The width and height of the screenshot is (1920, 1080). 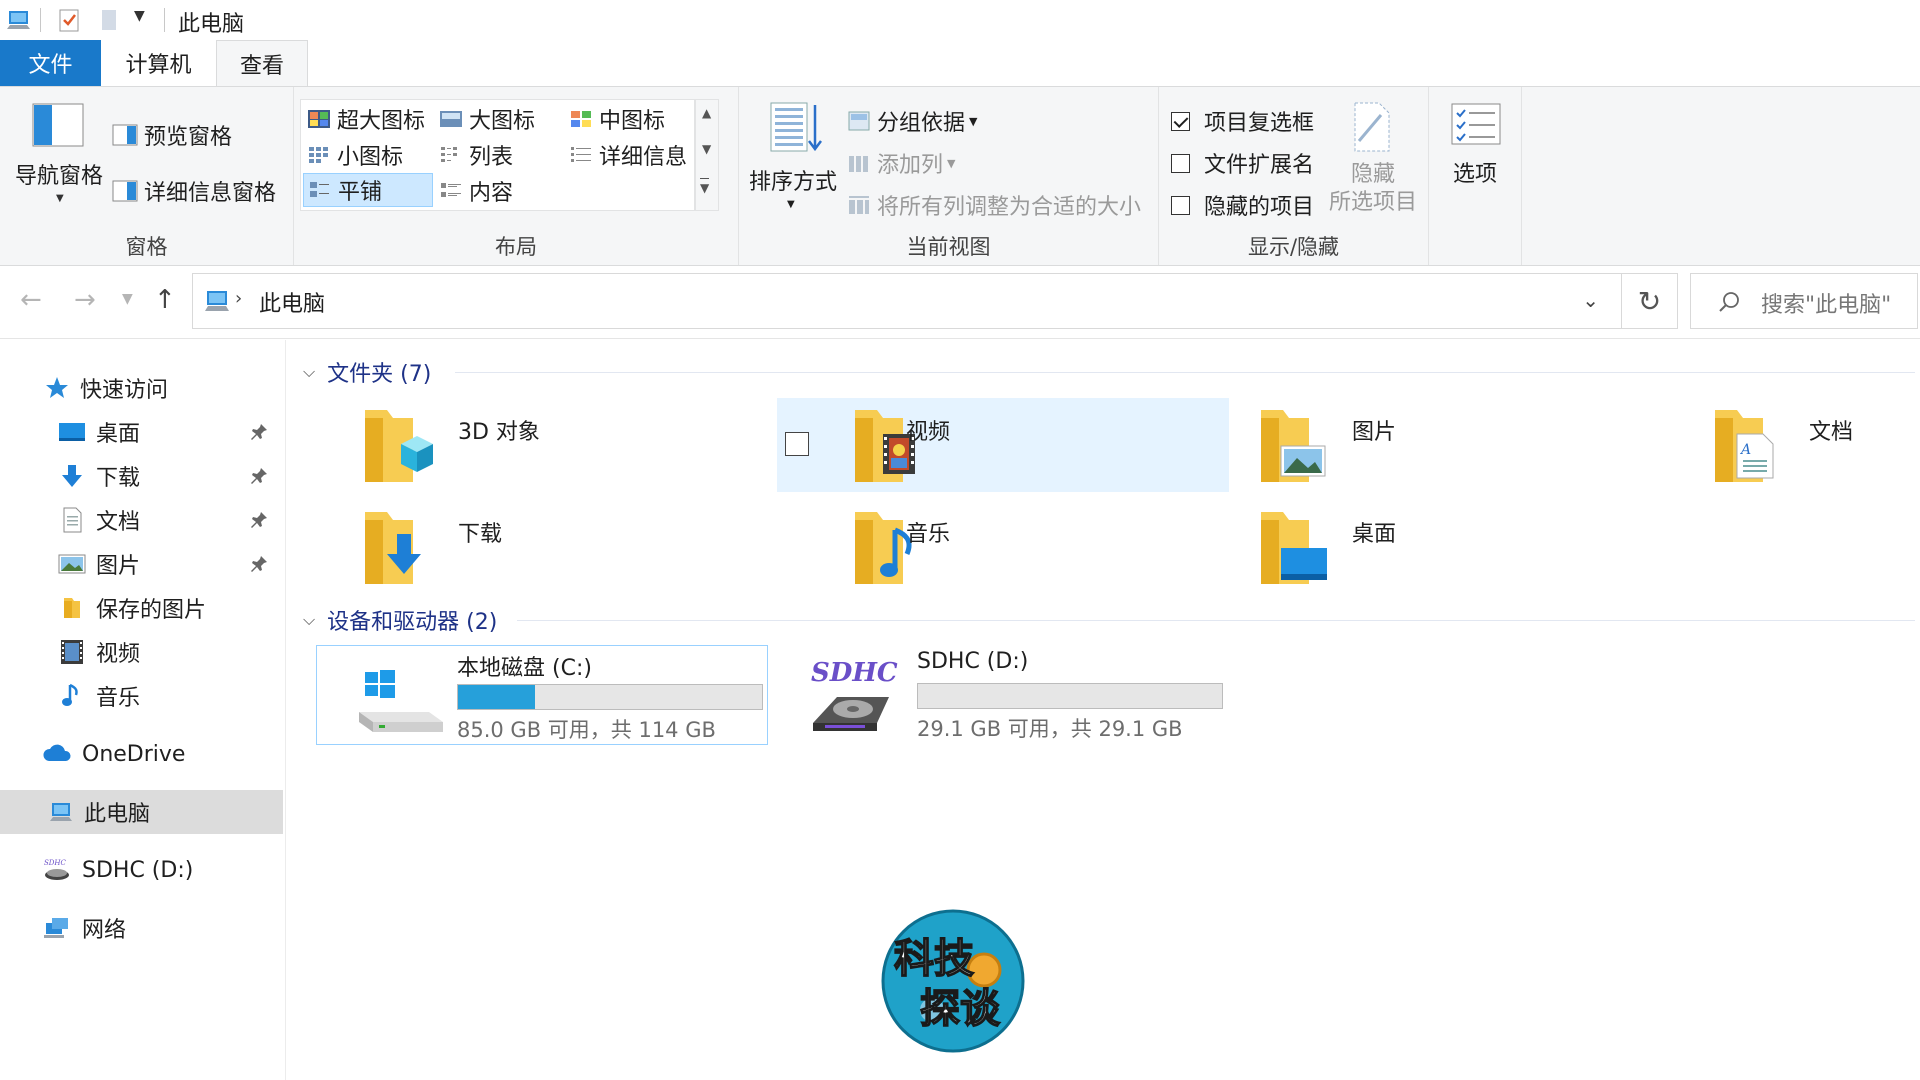 I want to click on item-checkboxes-checkbox, so click(x=1180, y=121).